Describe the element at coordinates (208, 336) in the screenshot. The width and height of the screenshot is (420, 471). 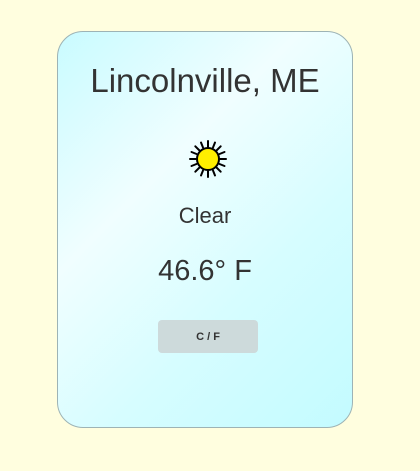
I see `unit-toggle-button: C / F` at that location.